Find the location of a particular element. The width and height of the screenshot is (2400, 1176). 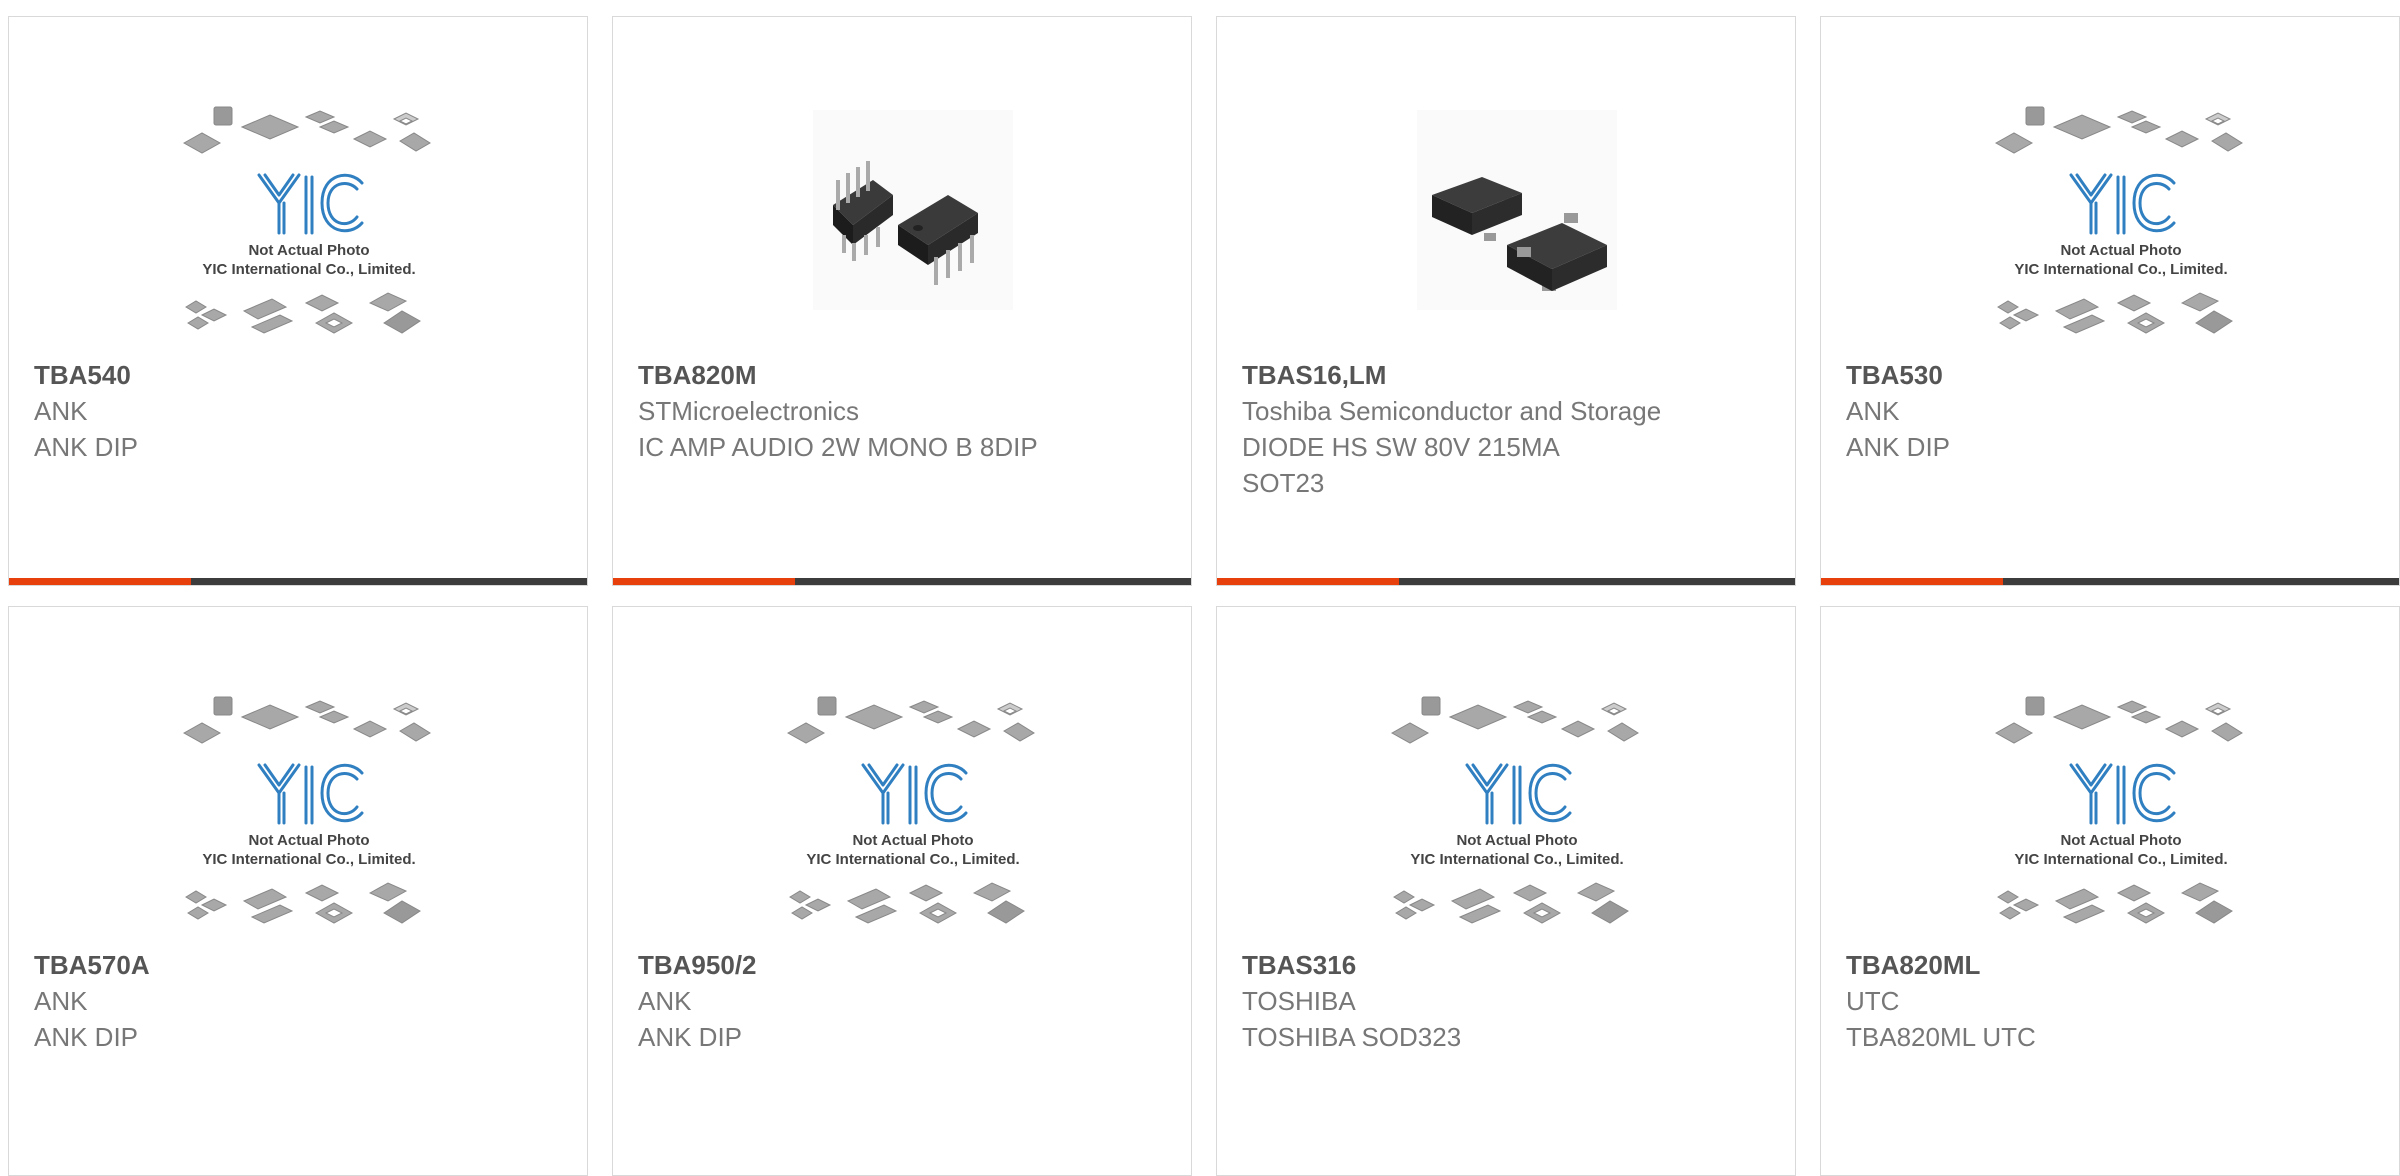

manufacturer: TOSHIBA is located at coordinates (1299, 1001).